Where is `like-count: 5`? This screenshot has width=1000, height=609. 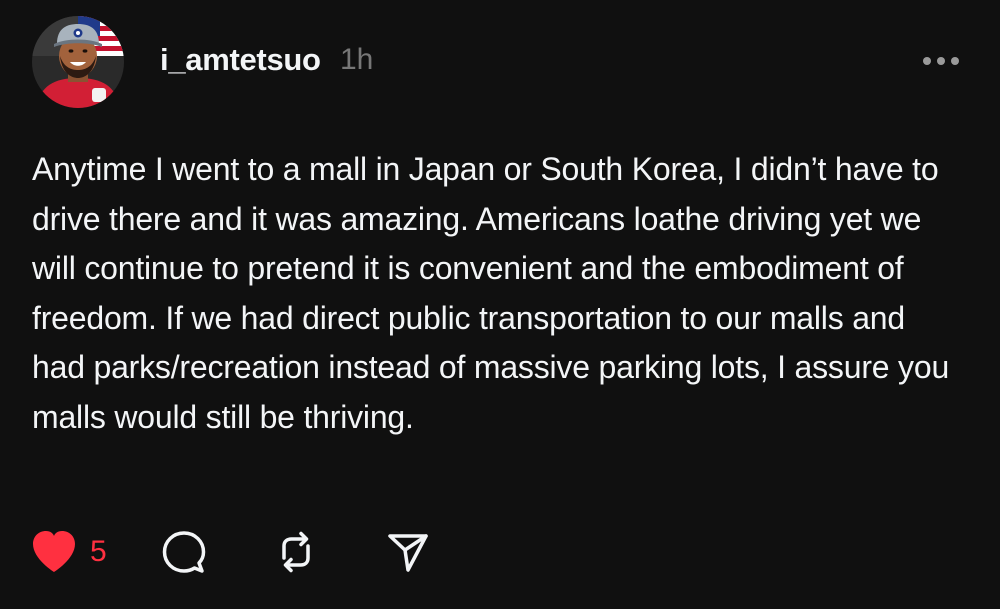
like-count: 5 is located at coordinates (98, 551).